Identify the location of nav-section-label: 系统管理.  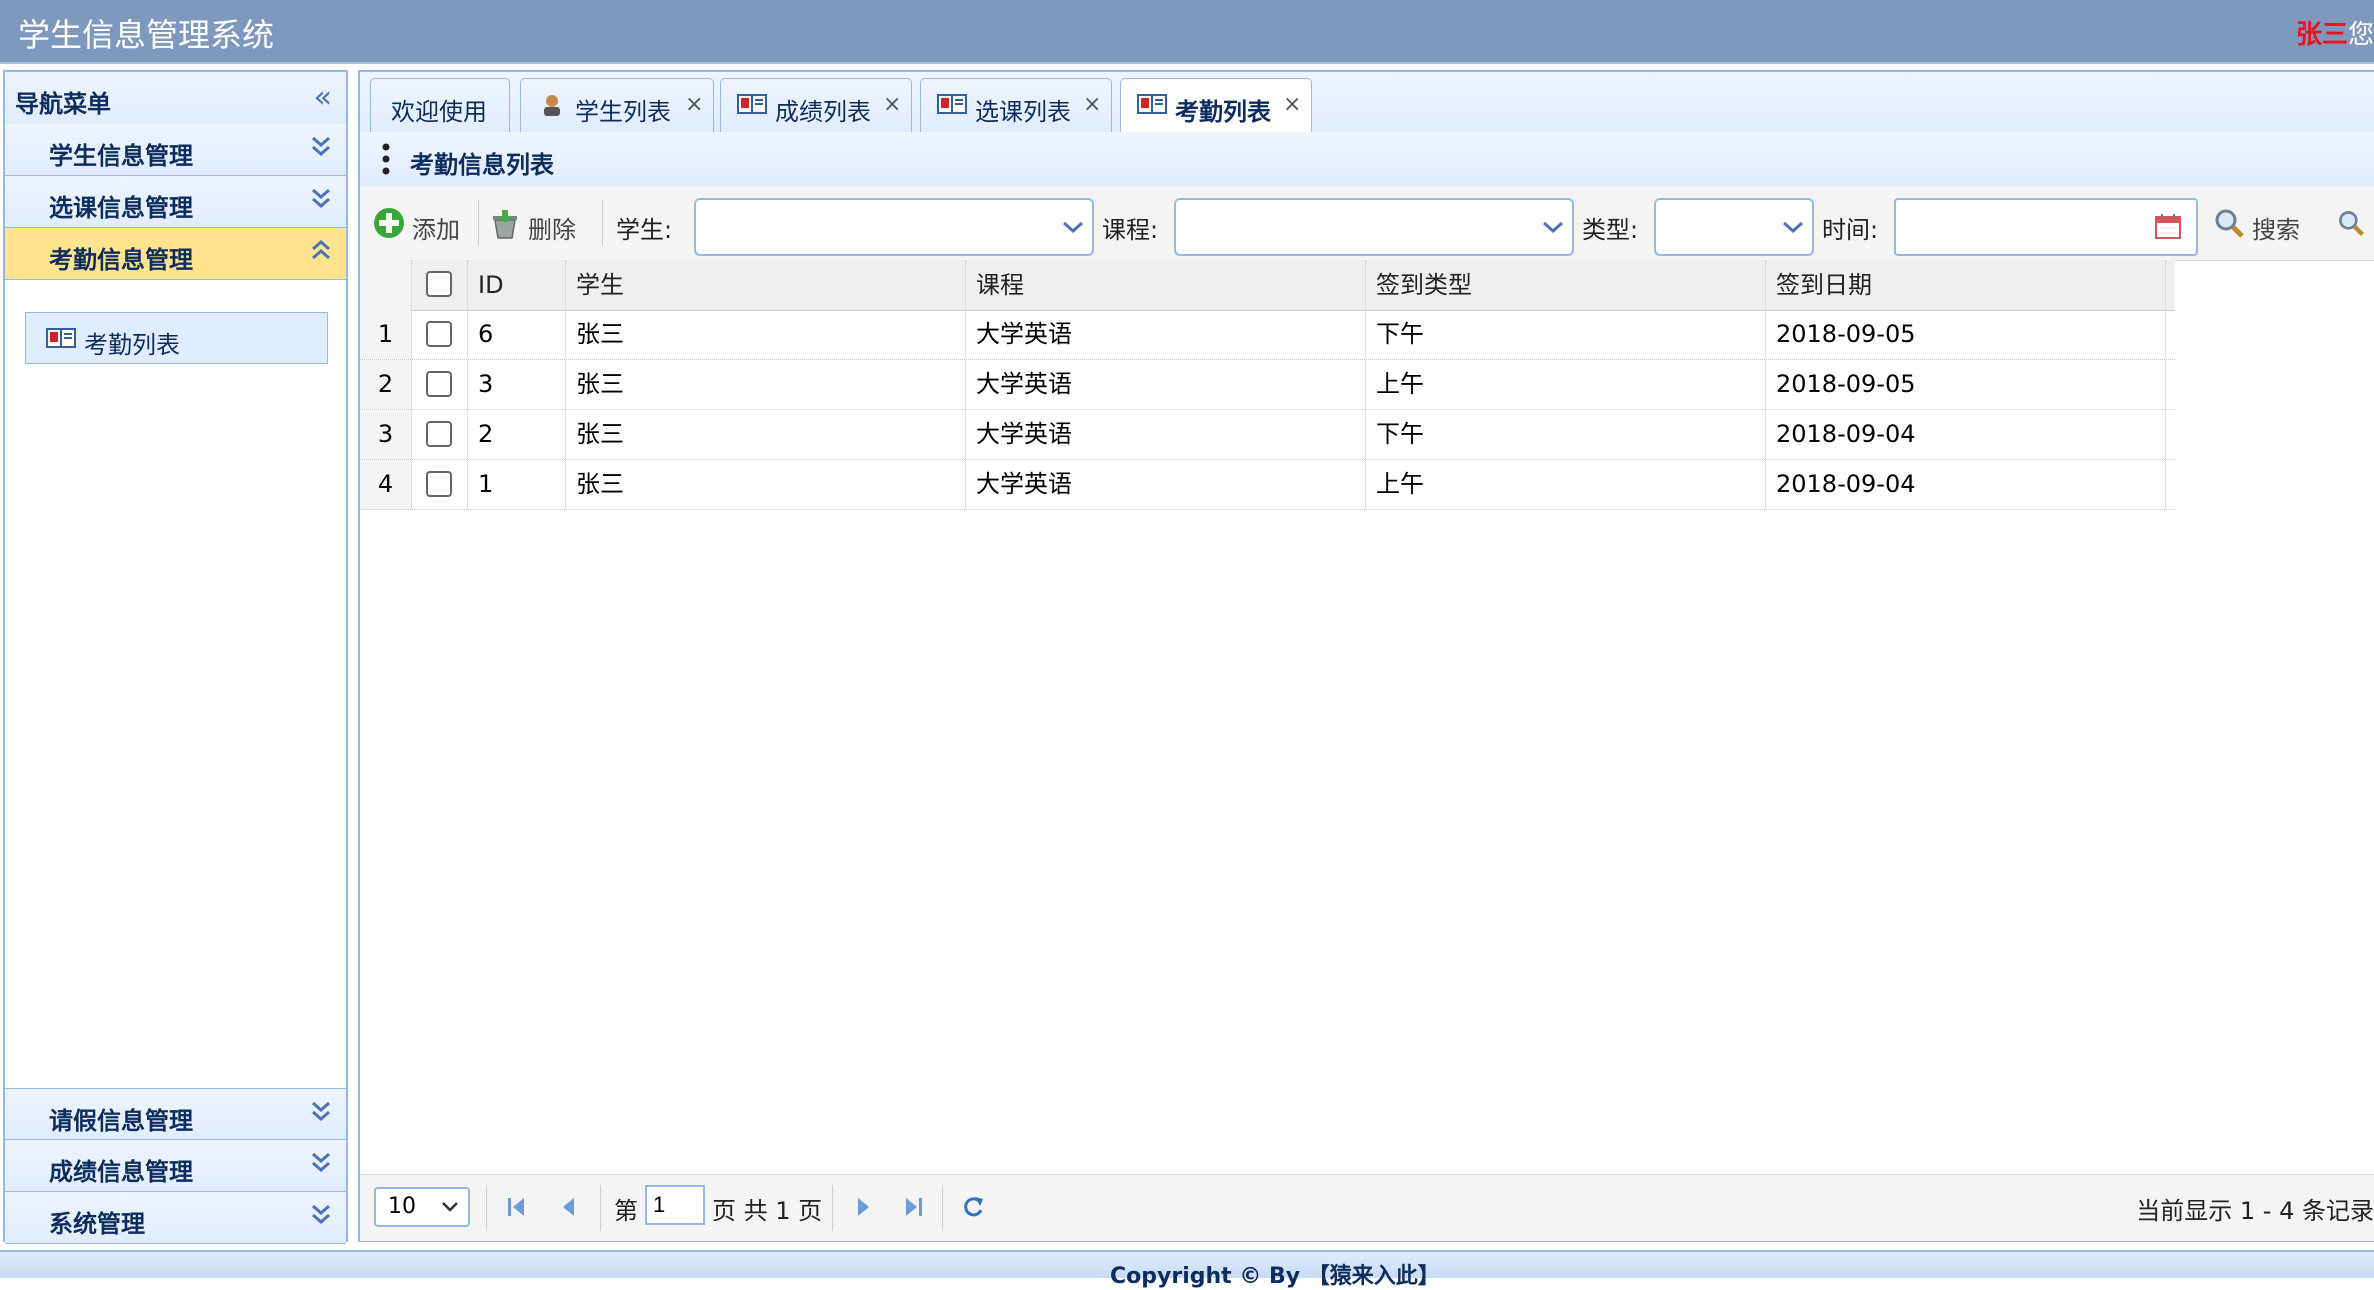
(97, 1224).